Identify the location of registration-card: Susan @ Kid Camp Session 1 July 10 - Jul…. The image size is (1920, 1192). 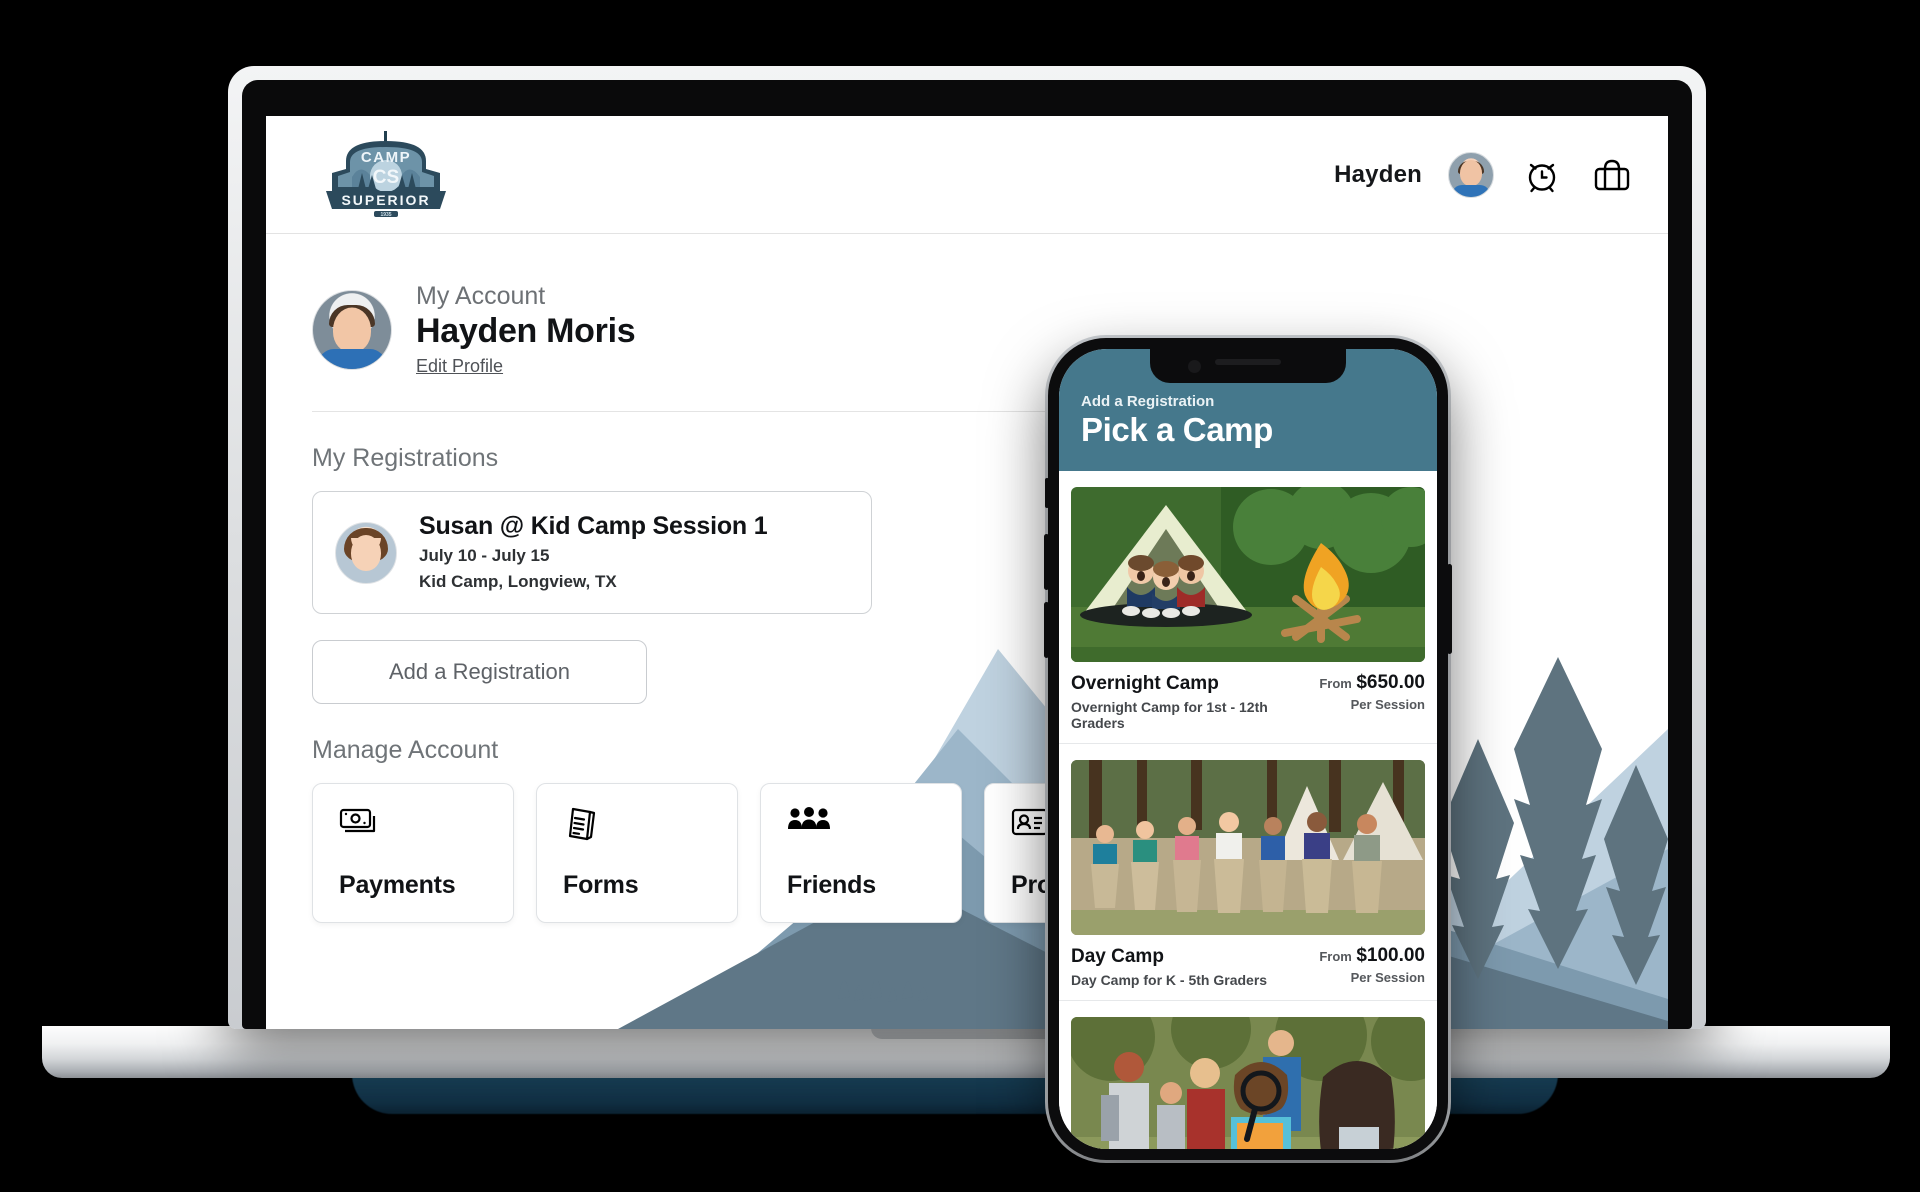
(592, 553).